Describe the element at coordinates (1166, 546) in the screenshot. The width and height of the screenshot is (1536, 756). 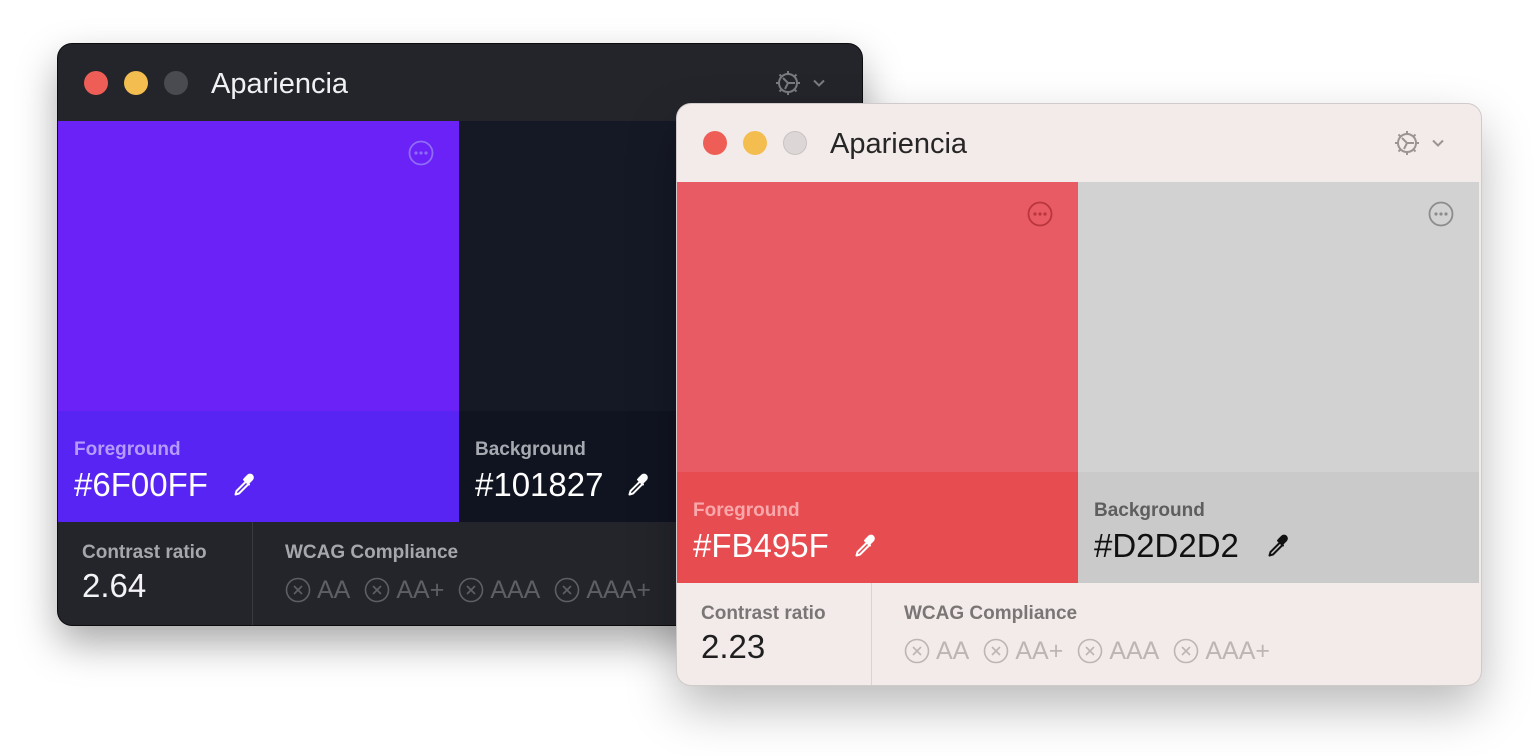
I see `background-hex: #D2D2D2` at that location.